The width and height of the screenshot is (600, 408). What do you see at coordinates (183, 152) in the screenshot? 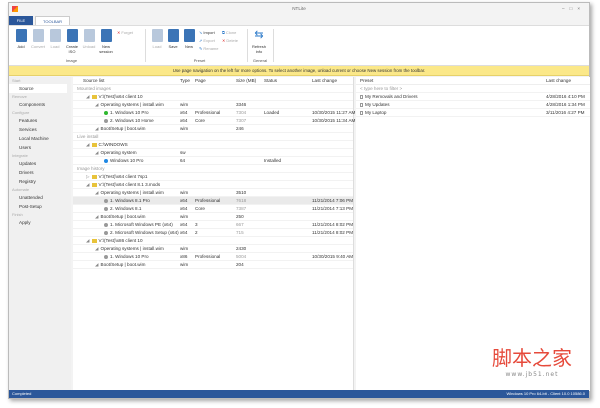
I see `cell-type: sw` at bounding box center [183, 152].